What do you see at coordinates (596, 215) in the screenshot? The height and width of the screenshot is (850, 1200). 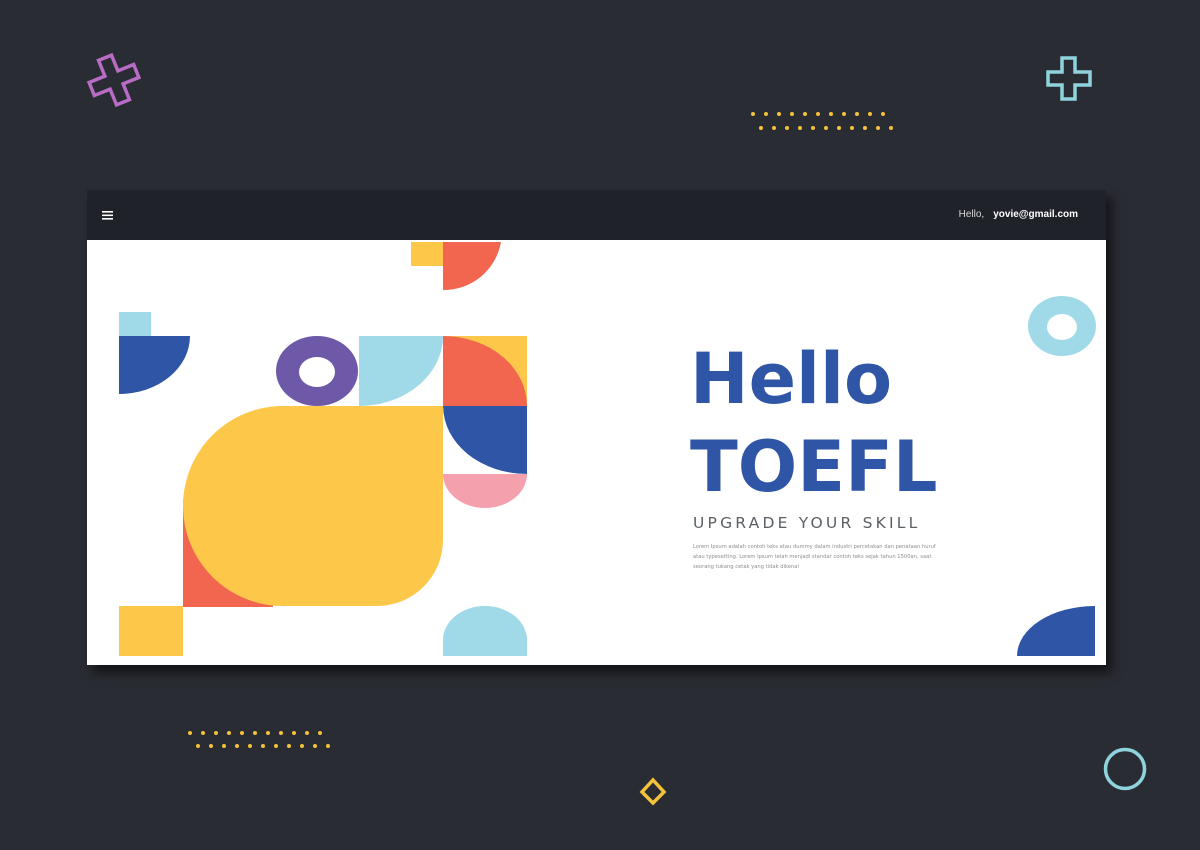 I see `top-navigation-bar: Hello, yovie@gmail.com` at bounding box center [596, 215].